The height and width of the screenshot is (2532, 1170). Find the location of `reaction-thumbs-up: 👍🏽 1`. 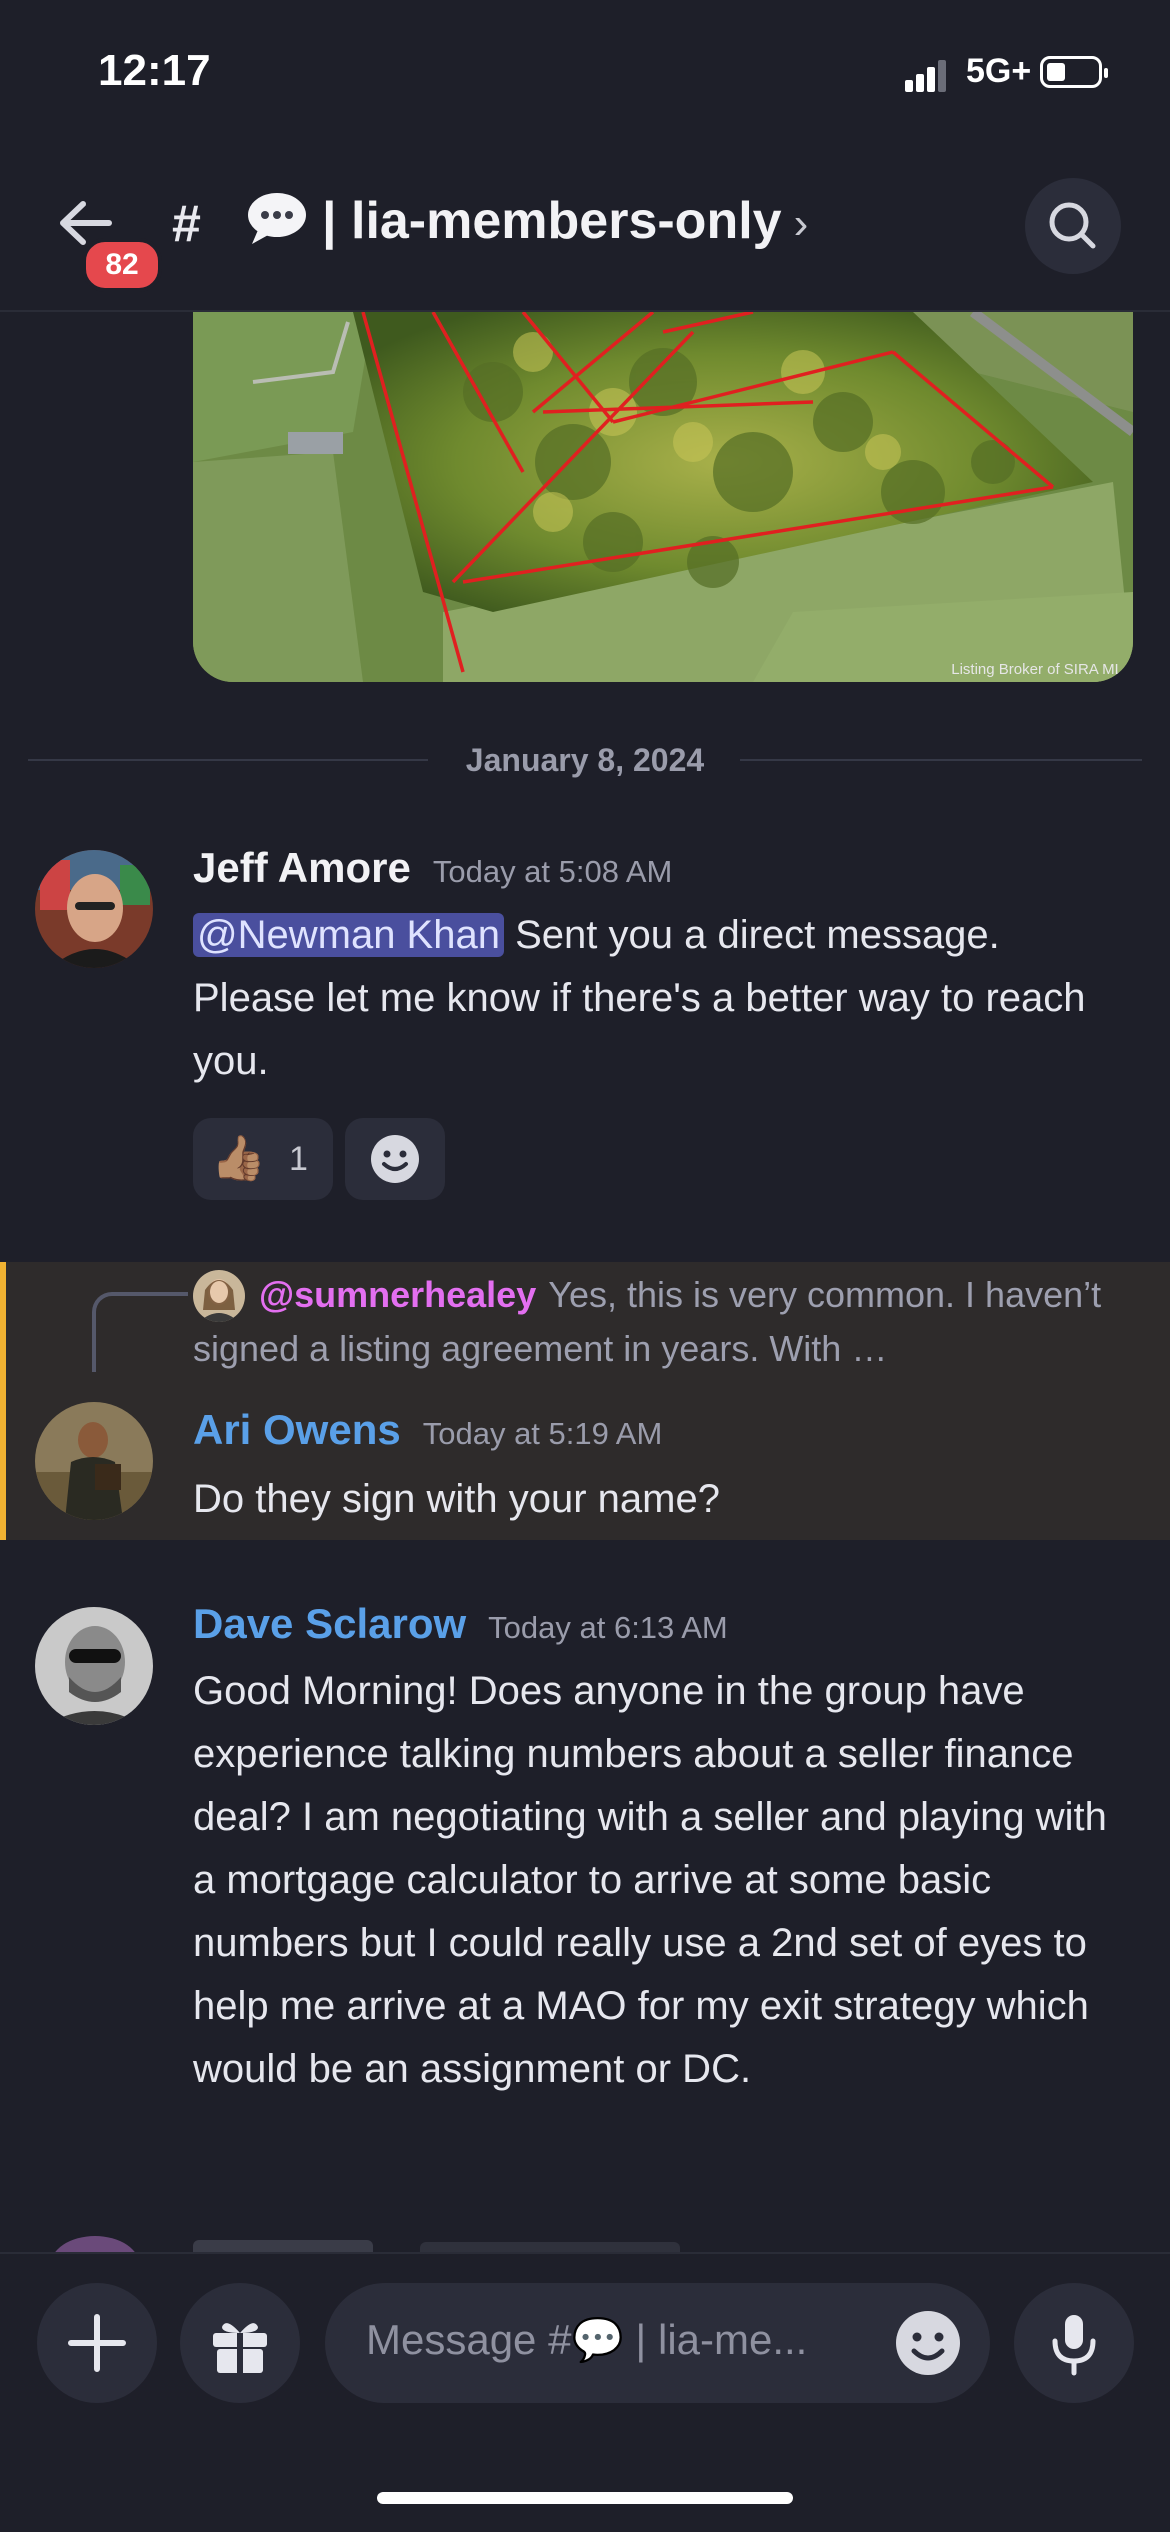

reaction-thumbs-up: 👍🏽 1 is located at coordinates (263, 1159).